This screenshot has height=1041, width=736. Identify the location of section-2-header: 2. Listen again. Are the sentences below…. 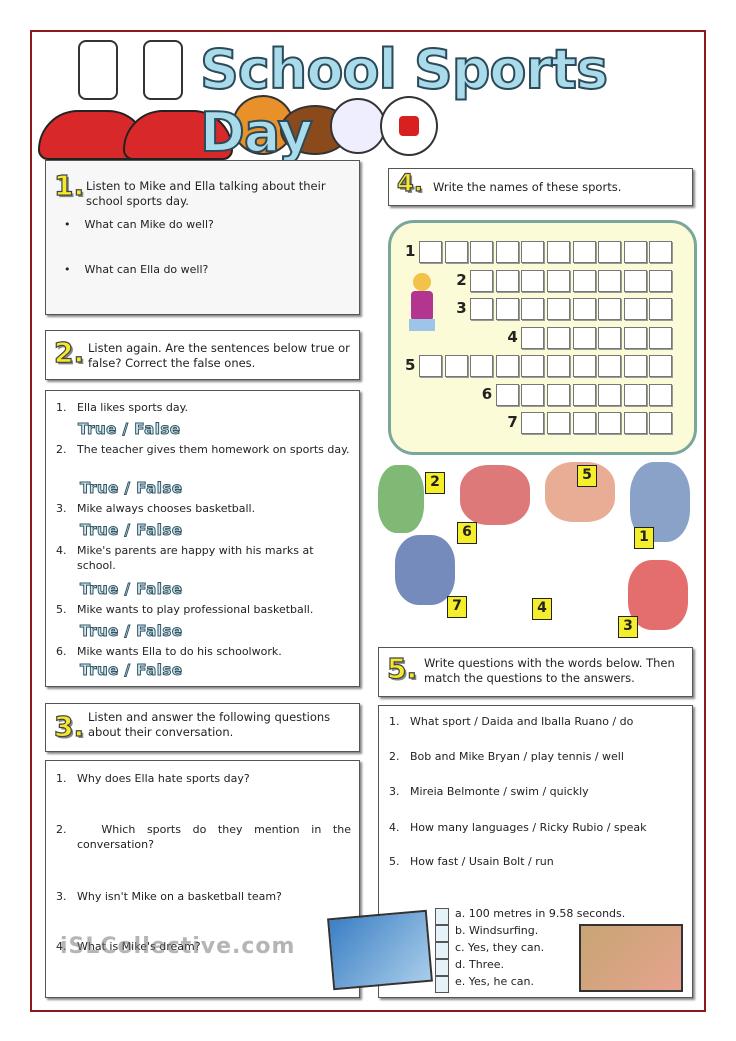
(202, 355).